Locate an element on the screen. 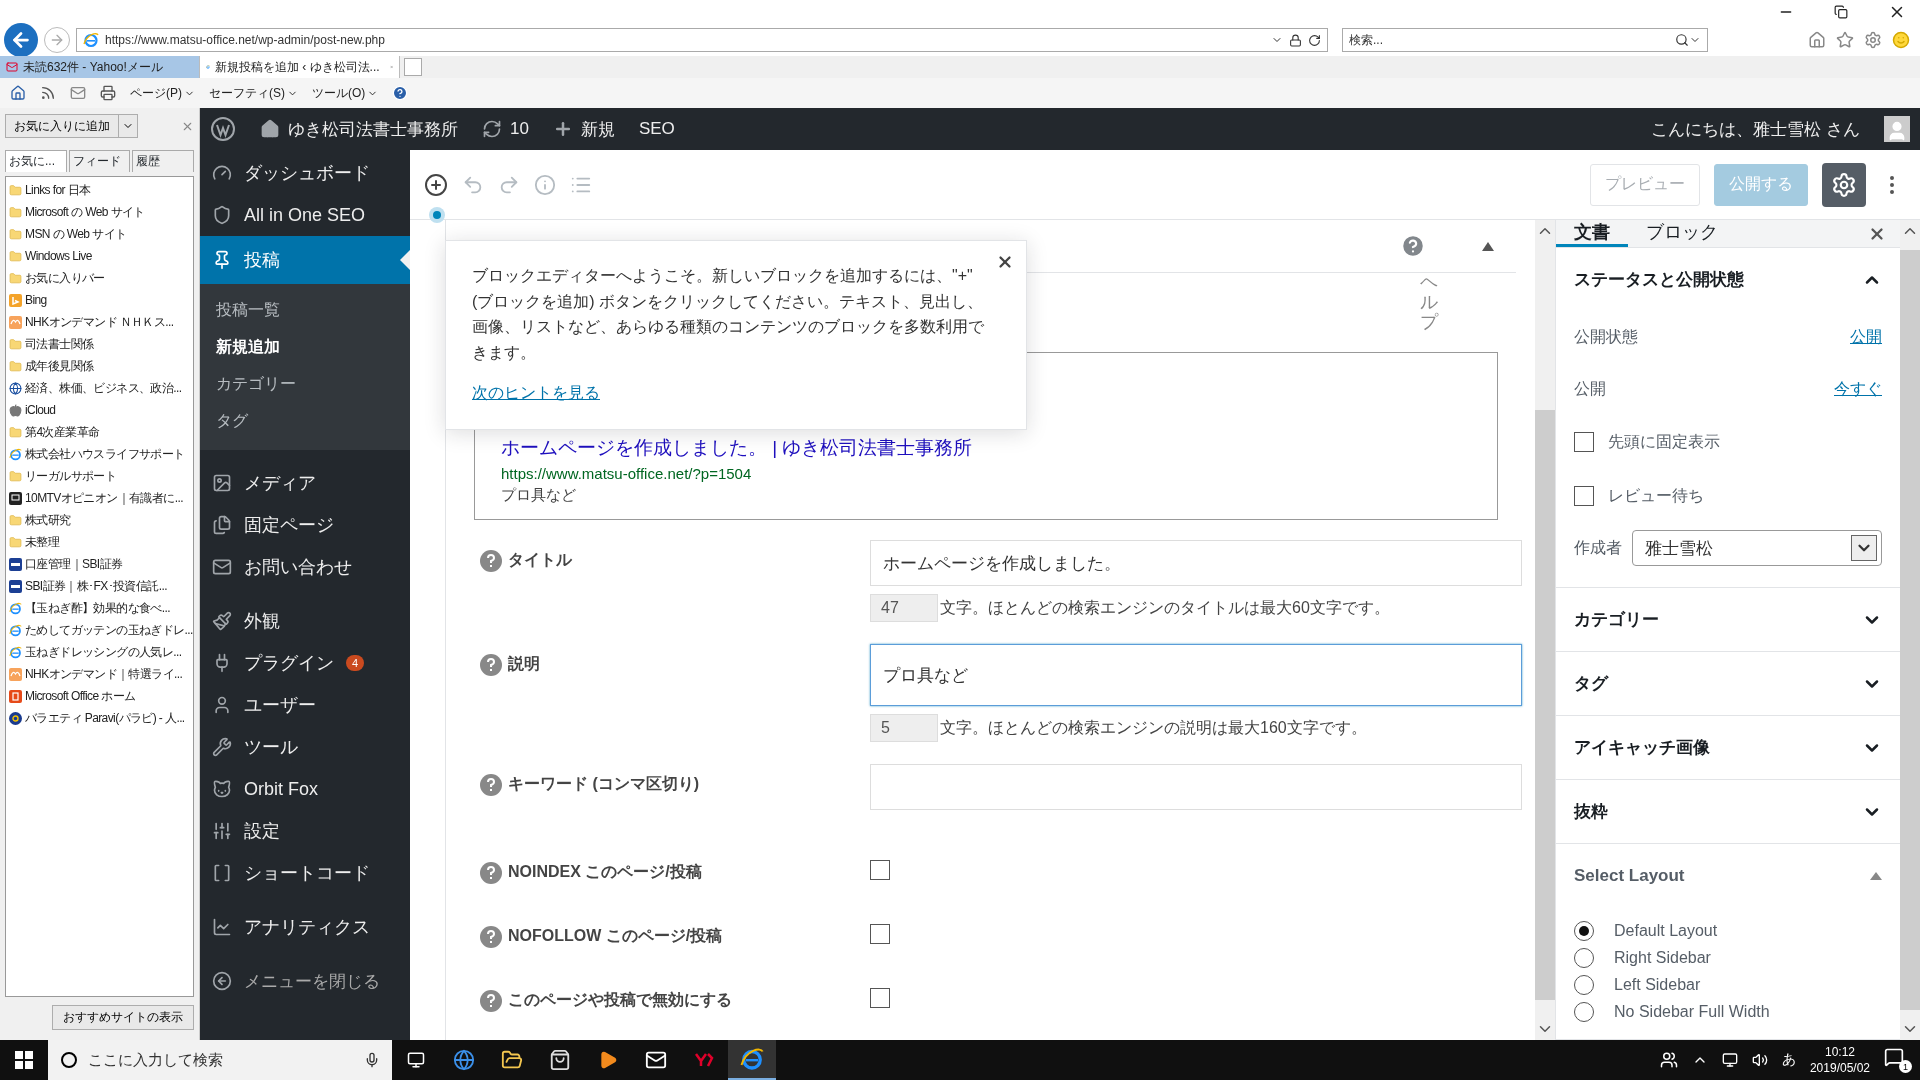  panel-header: Select Layout is located at coordinates (1728, 875).